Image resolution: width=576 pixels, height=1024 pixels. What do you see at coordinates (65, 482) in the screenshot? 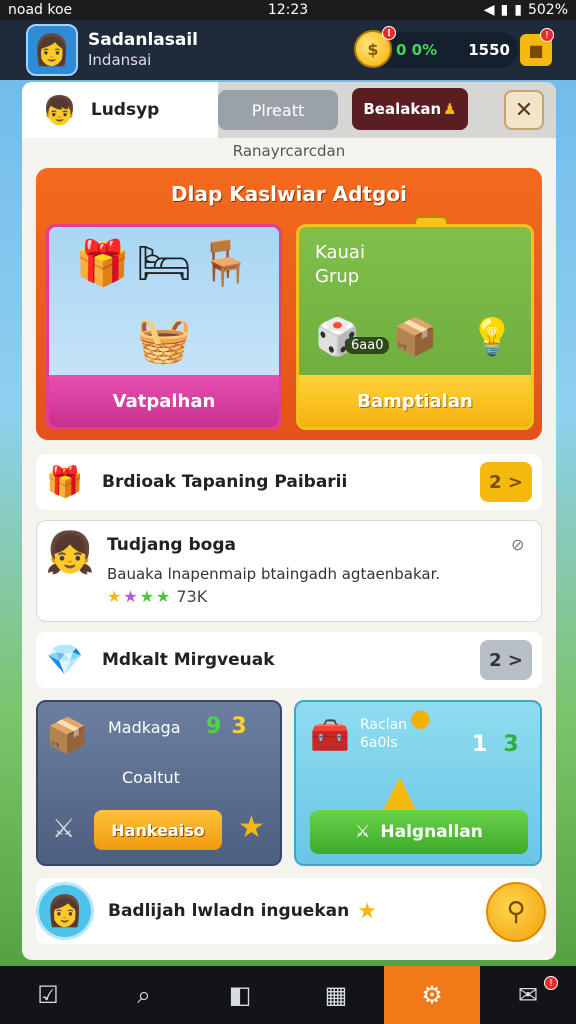
I see `gift-box-icon: 🎁` at bounding box center [65, 482].